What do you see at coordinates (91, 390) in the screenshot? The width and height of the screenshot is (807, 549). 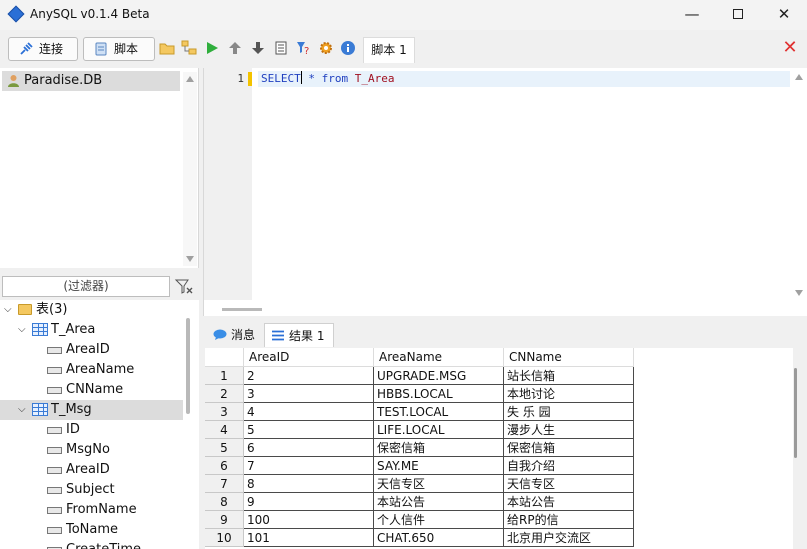 I see `tree-column: CNName` at bounding box center [91, 390].